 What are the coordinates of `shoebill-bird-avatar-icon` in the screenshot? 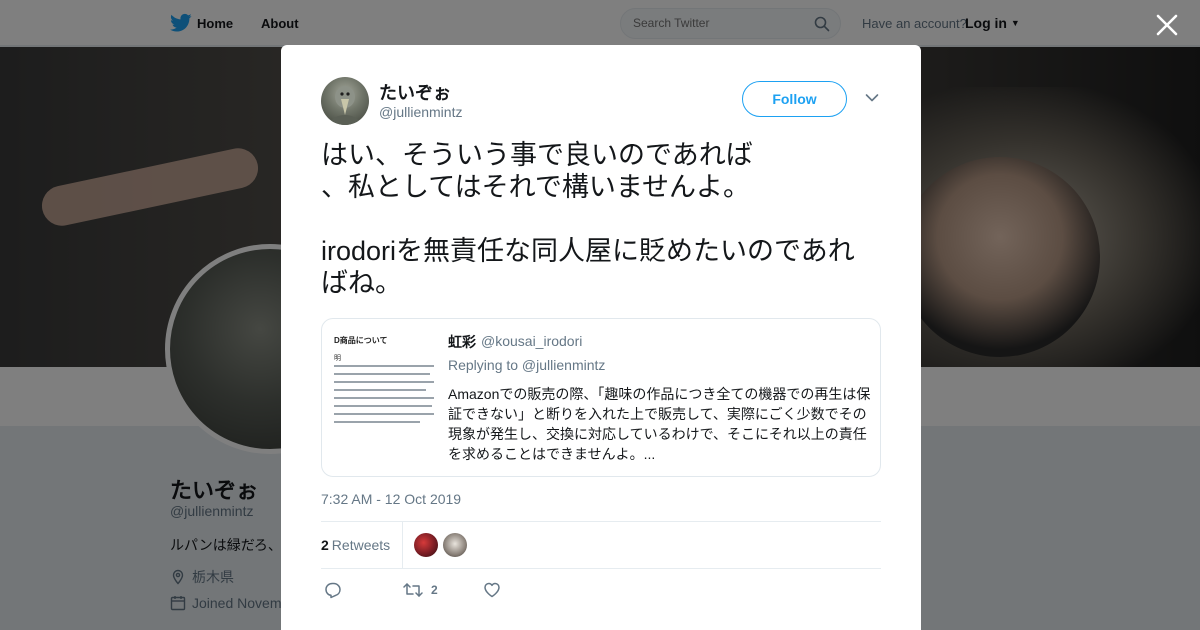 It's located at (345, 105).